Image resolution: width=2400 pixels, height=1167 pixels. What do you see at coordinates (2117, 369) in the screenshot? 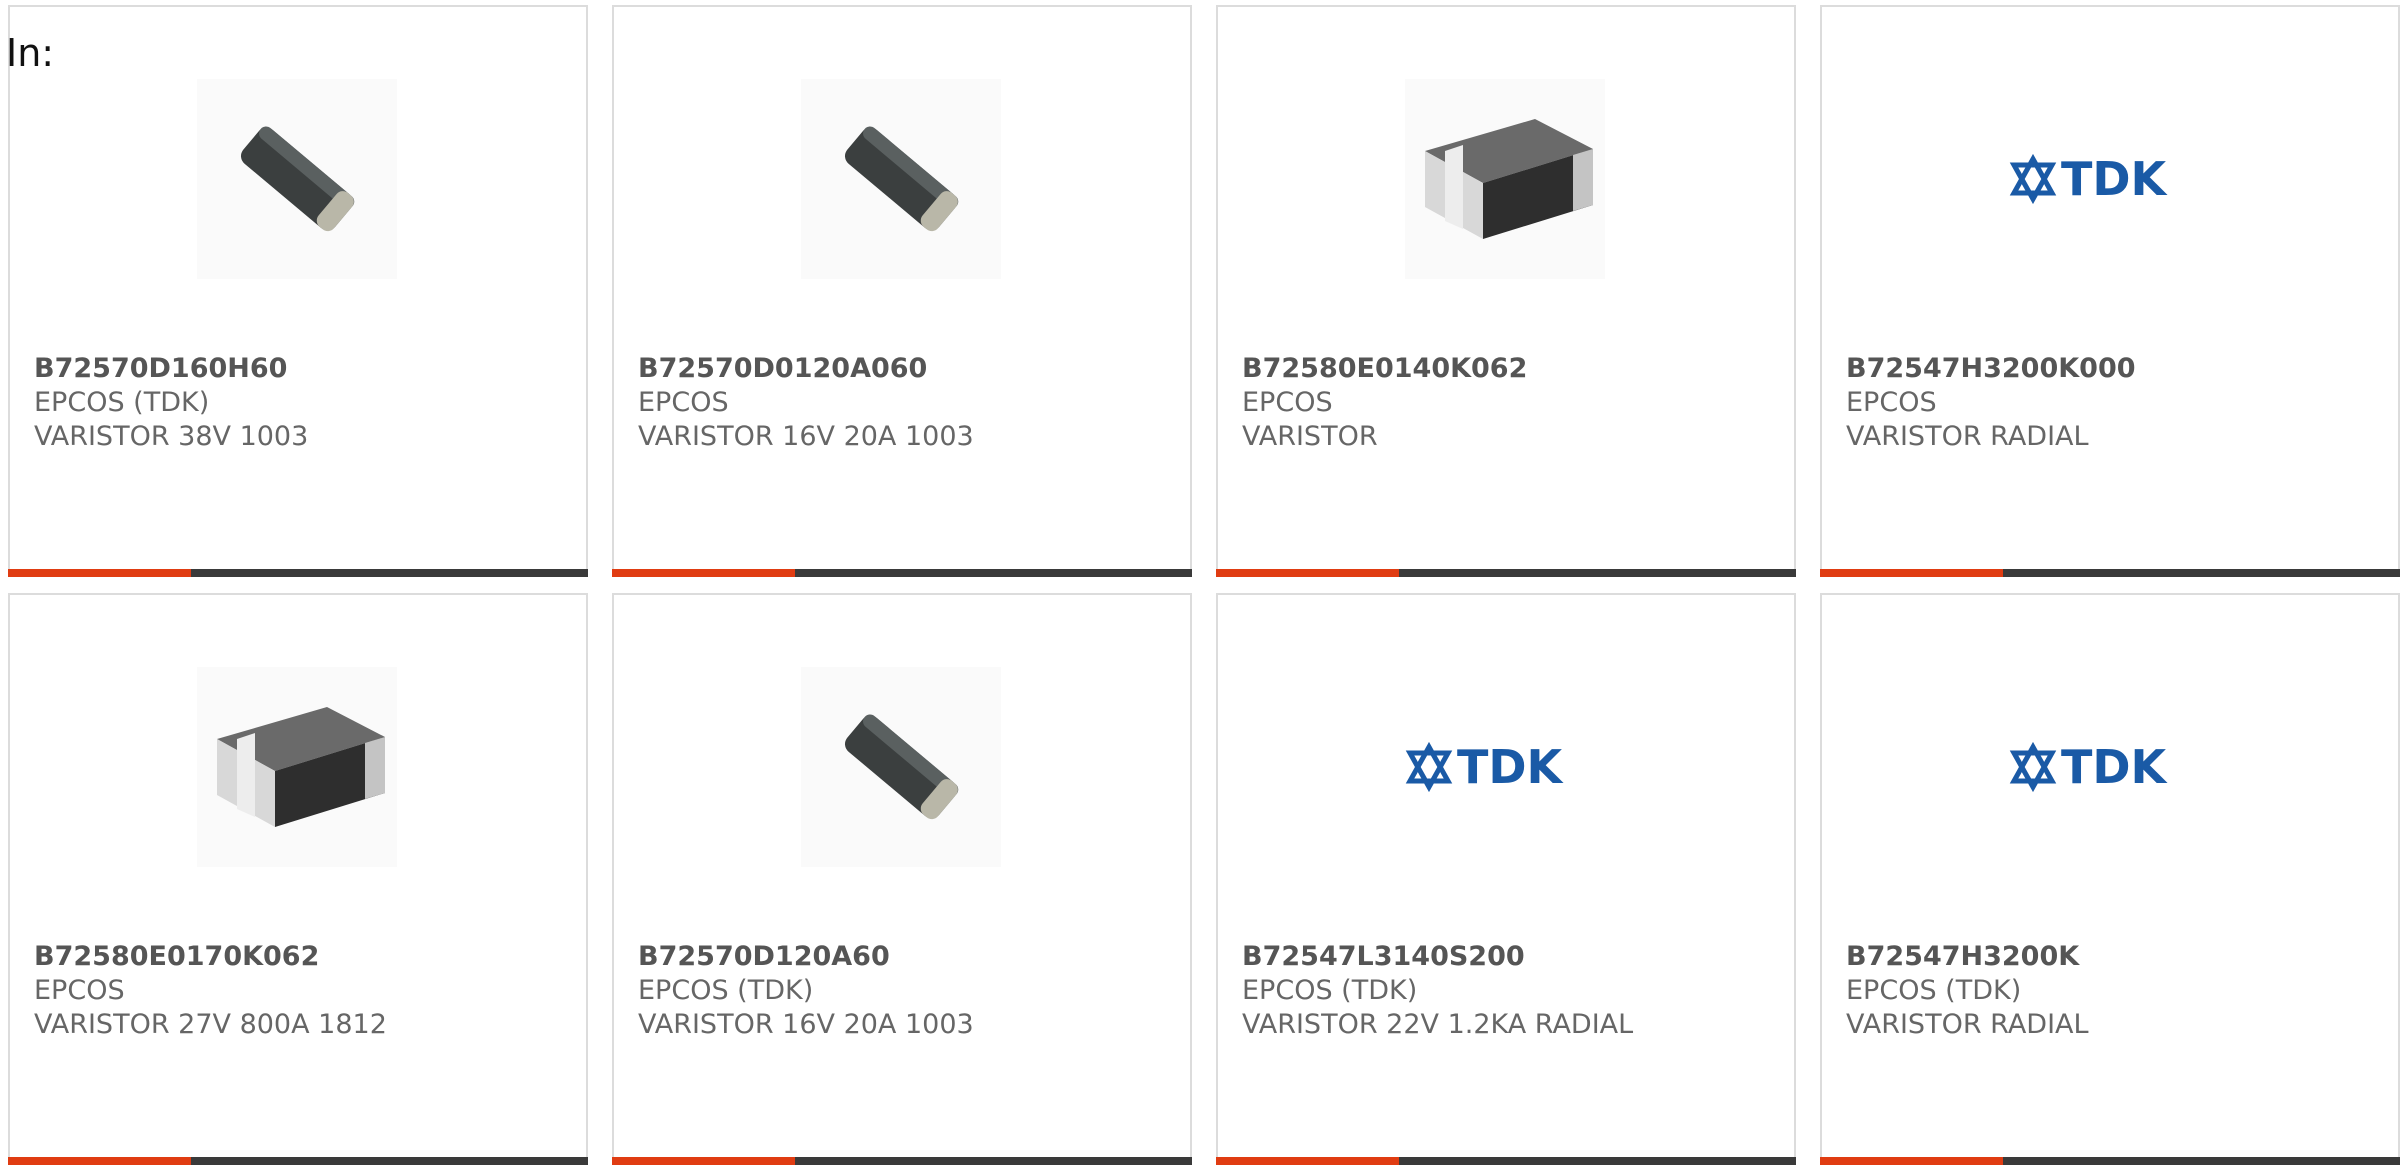
I see `part-number: B72547H3200K000` at bounding box center [2117, 369].